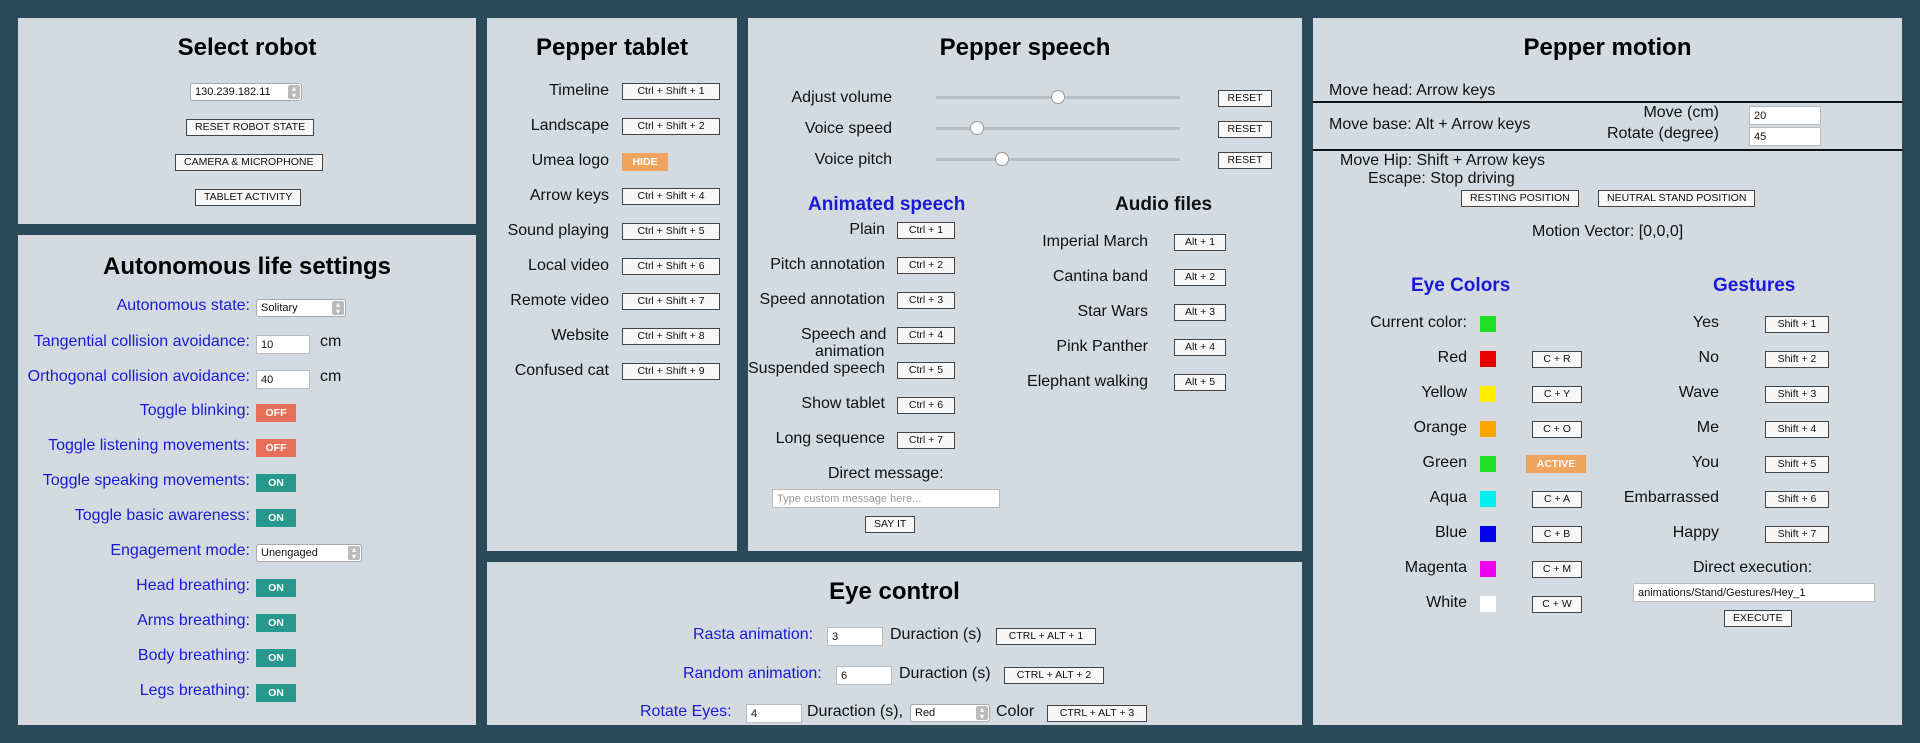 The height and width of the screenshot is (743, 1920). What do you see at coordinates (1200, 277) in the screenshot?
I see `audio-cantina-band-key: Alt + 2` at bounding box center [1200, 277].